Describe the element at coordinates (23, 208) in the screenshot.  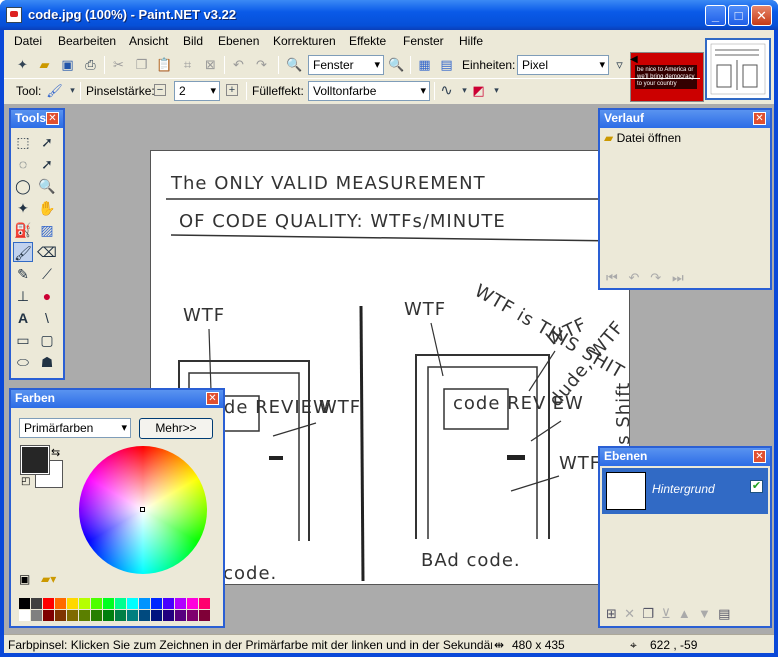
I see `magic-wand-icon: ✦` at that location.